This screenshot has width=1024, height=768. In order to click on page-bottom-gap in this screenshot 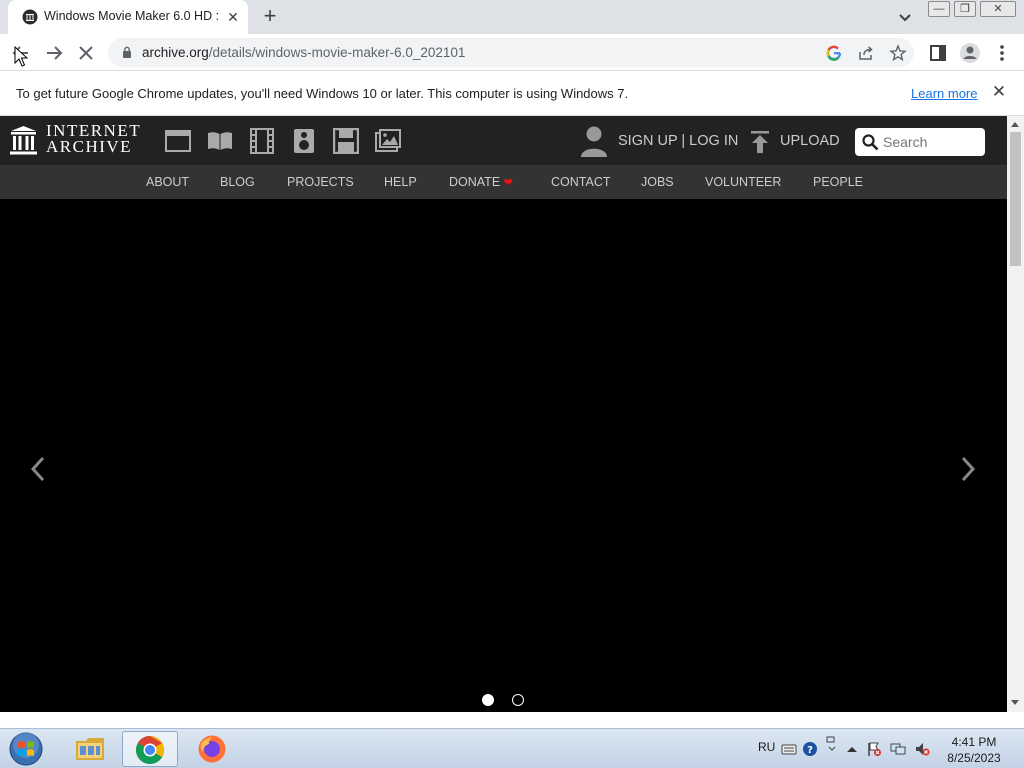, I will do `click(503, 720)`.